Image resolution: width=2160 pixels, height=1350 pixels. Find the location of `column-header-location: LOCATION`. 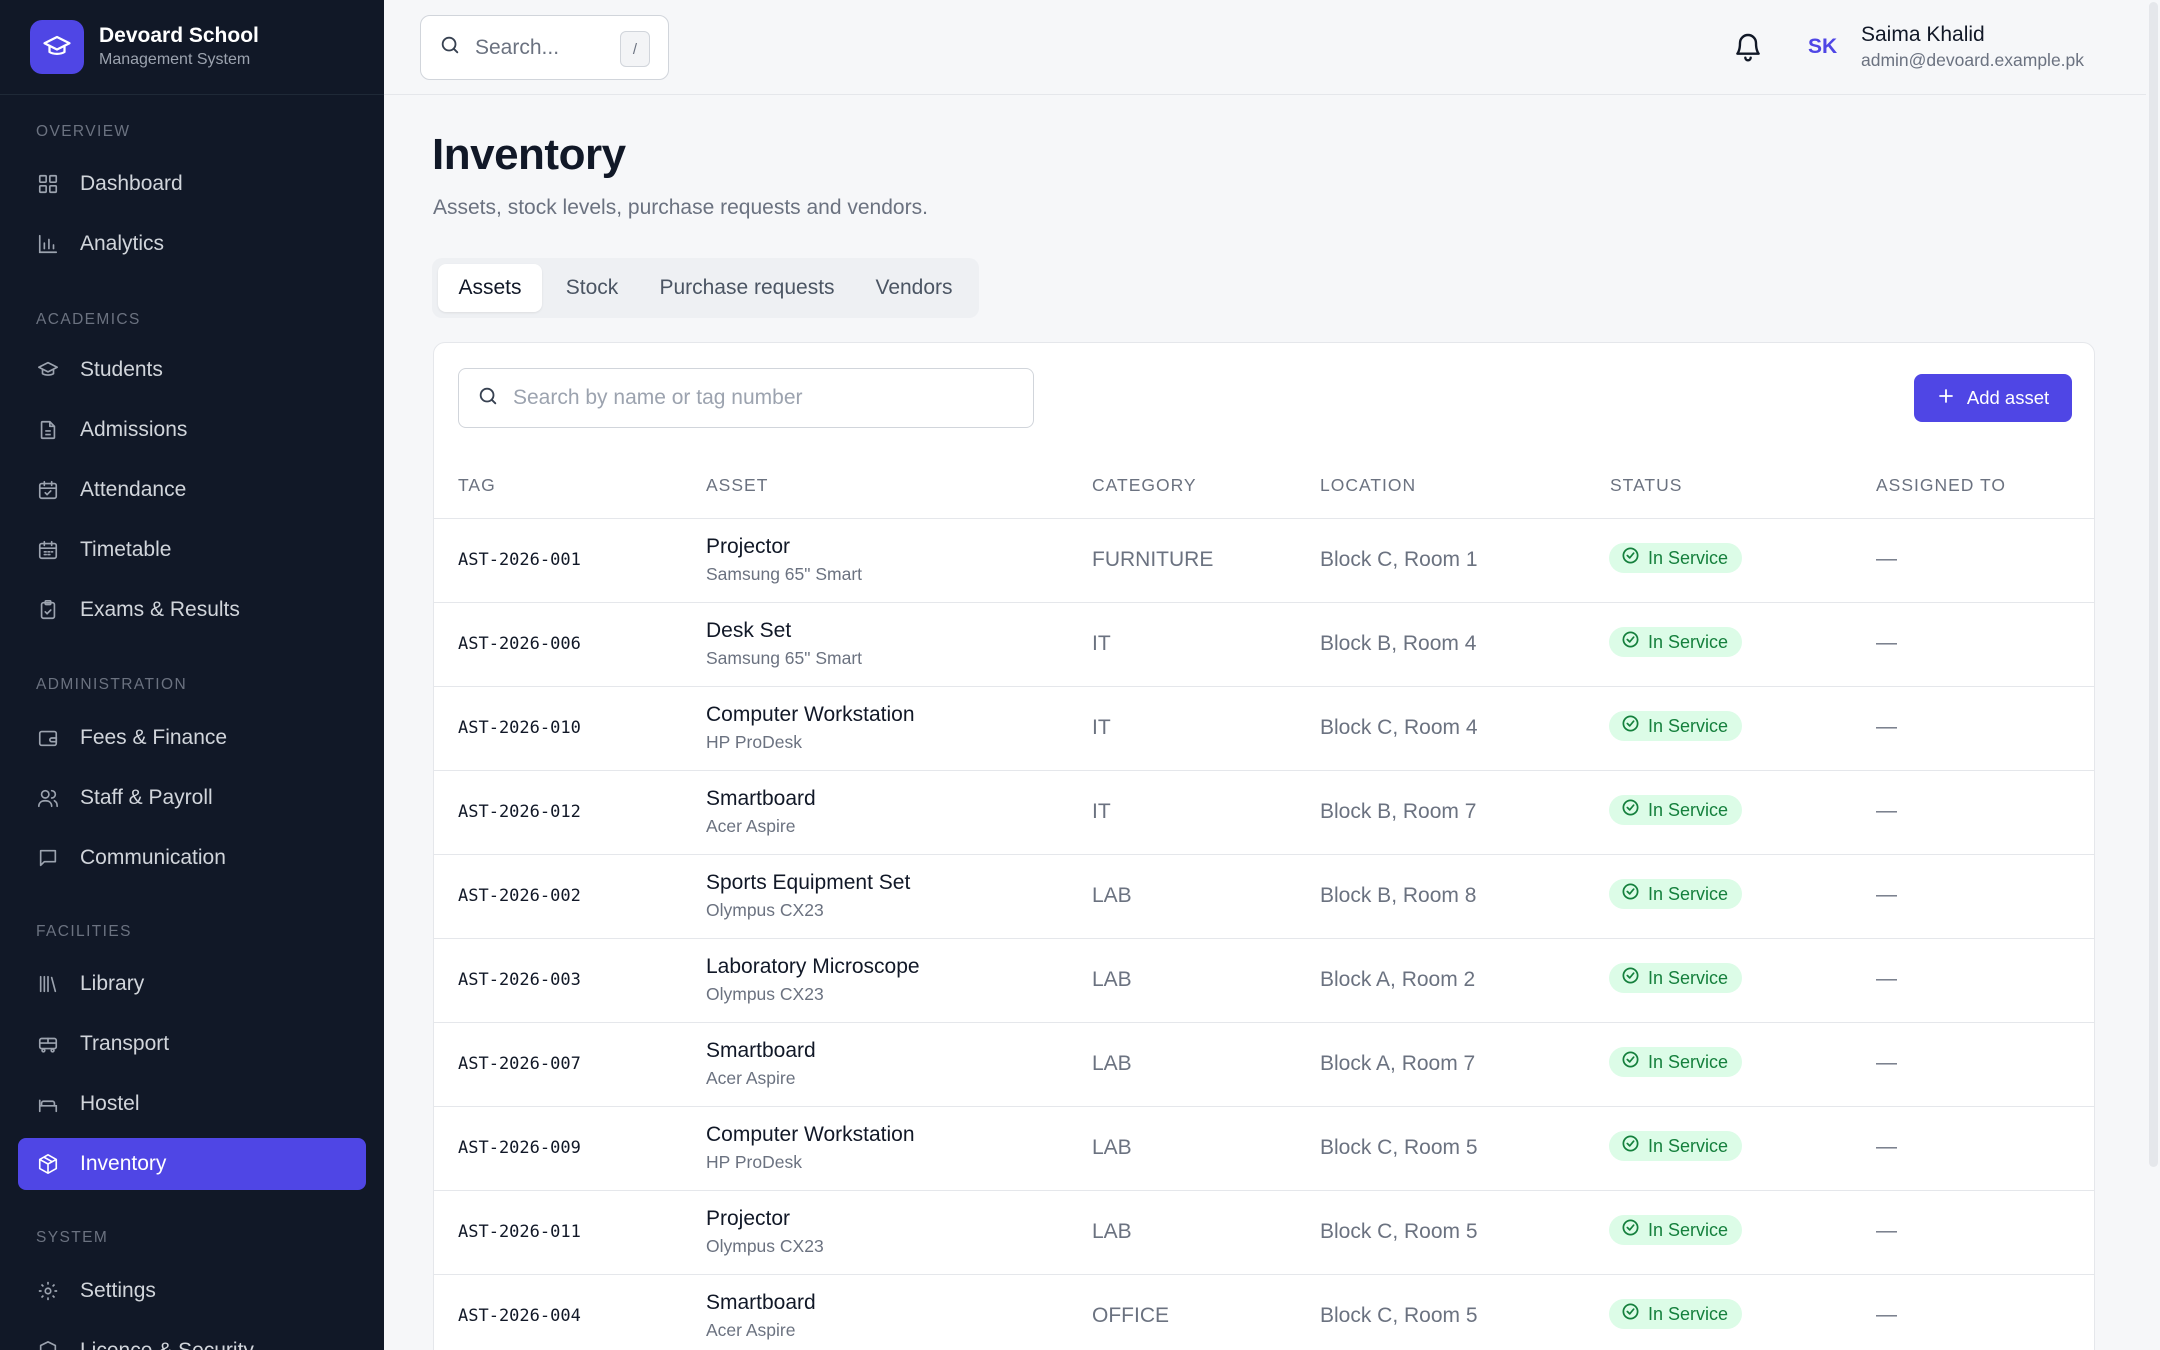

column-header-location: LOCATION is located at coordinates (1368, 485).